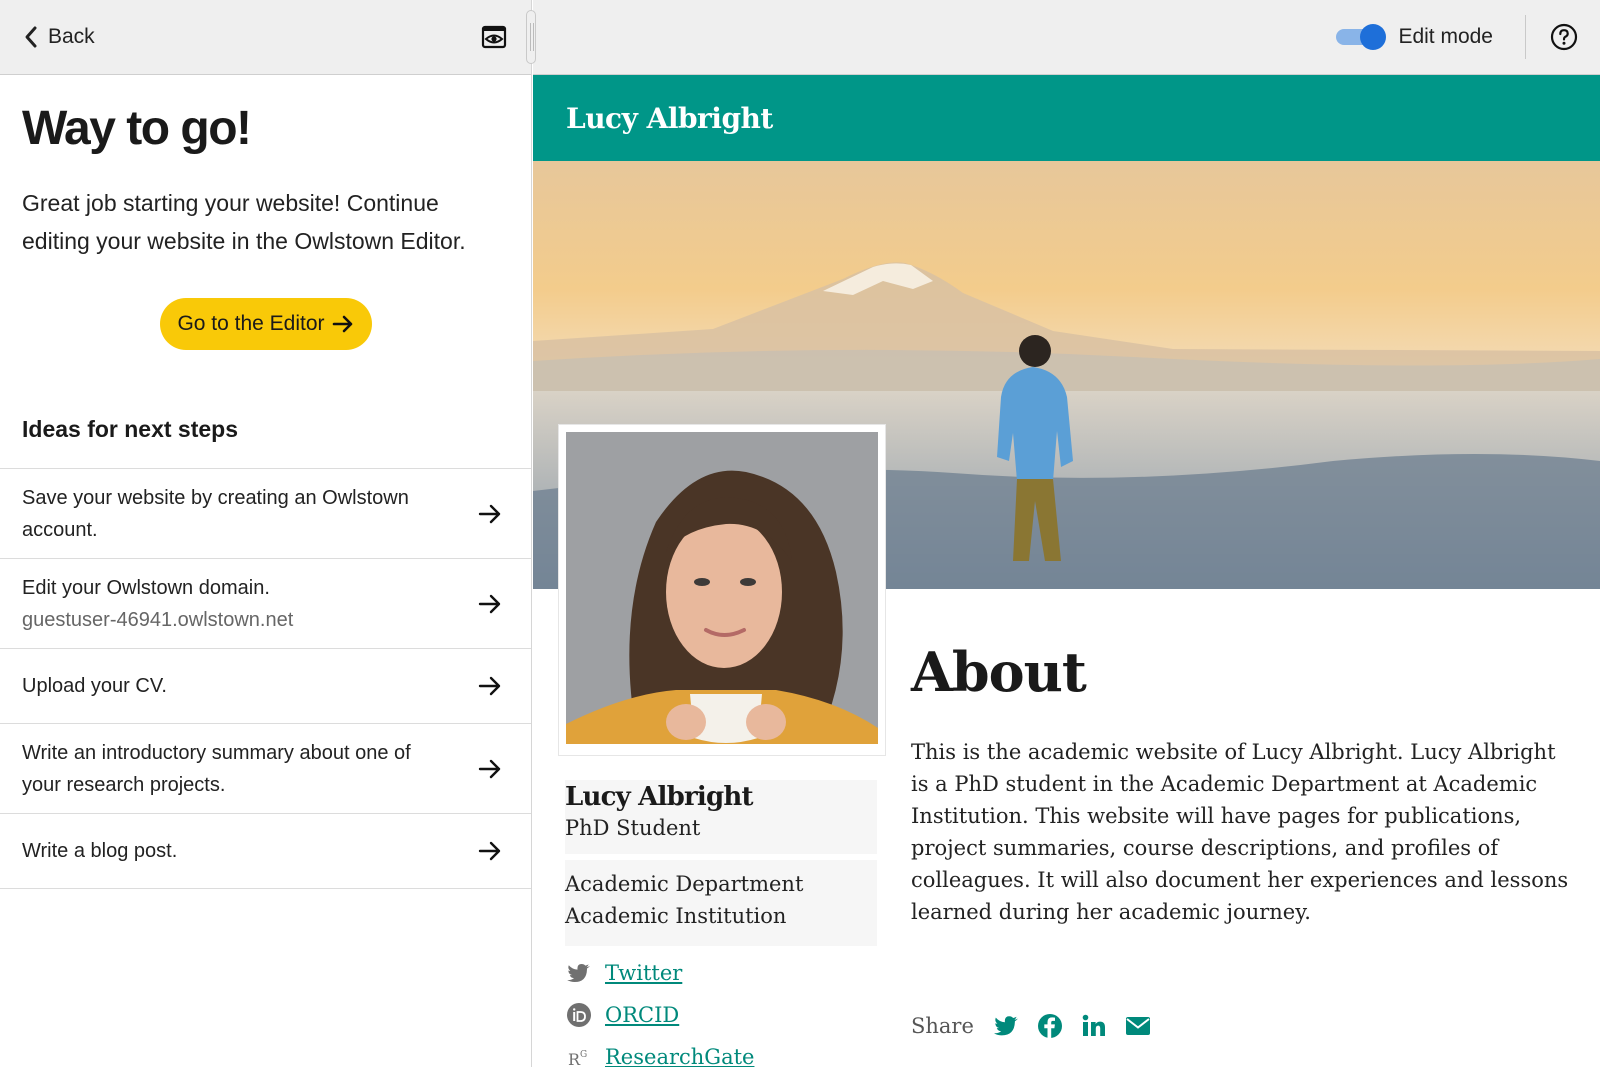  Describe the element at coordinates (265, 851) in the screenshot. I see `step-blog-post: Write a blog post.` at that location.